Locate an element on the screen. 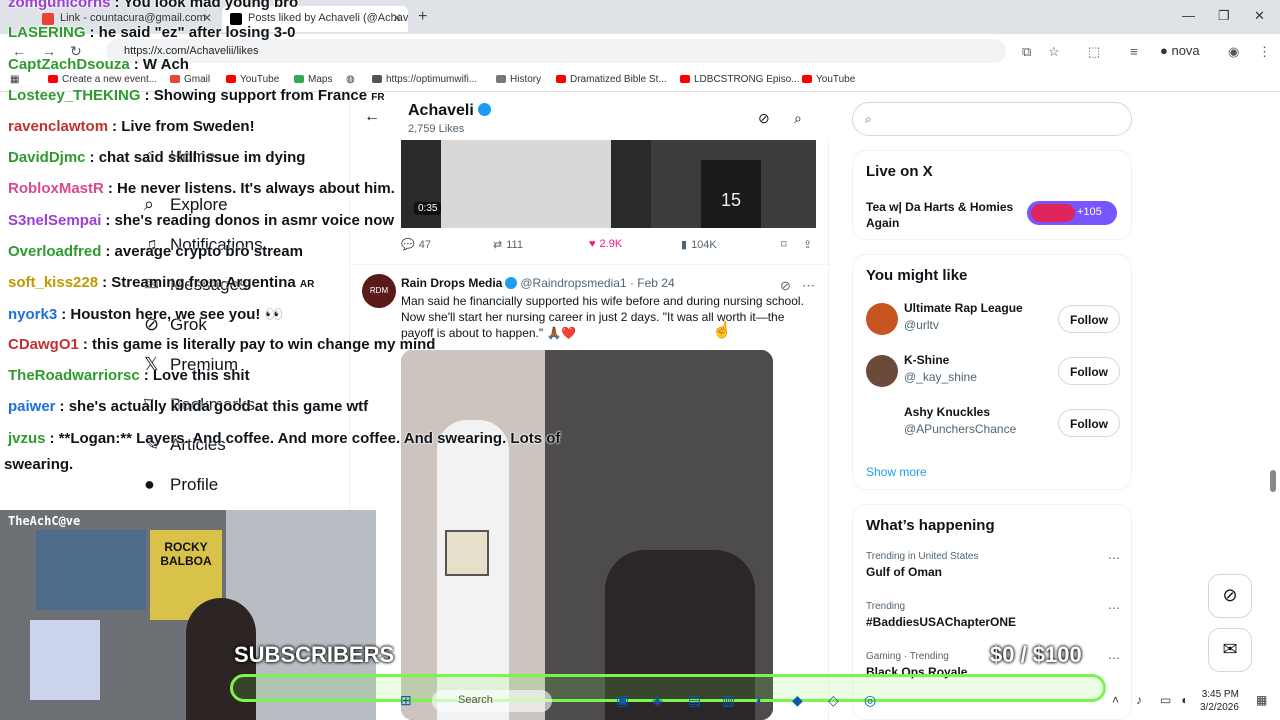 This screenshot has height=720, width=1280. folder-icon: ▥ is located at coordinates (728, 700).